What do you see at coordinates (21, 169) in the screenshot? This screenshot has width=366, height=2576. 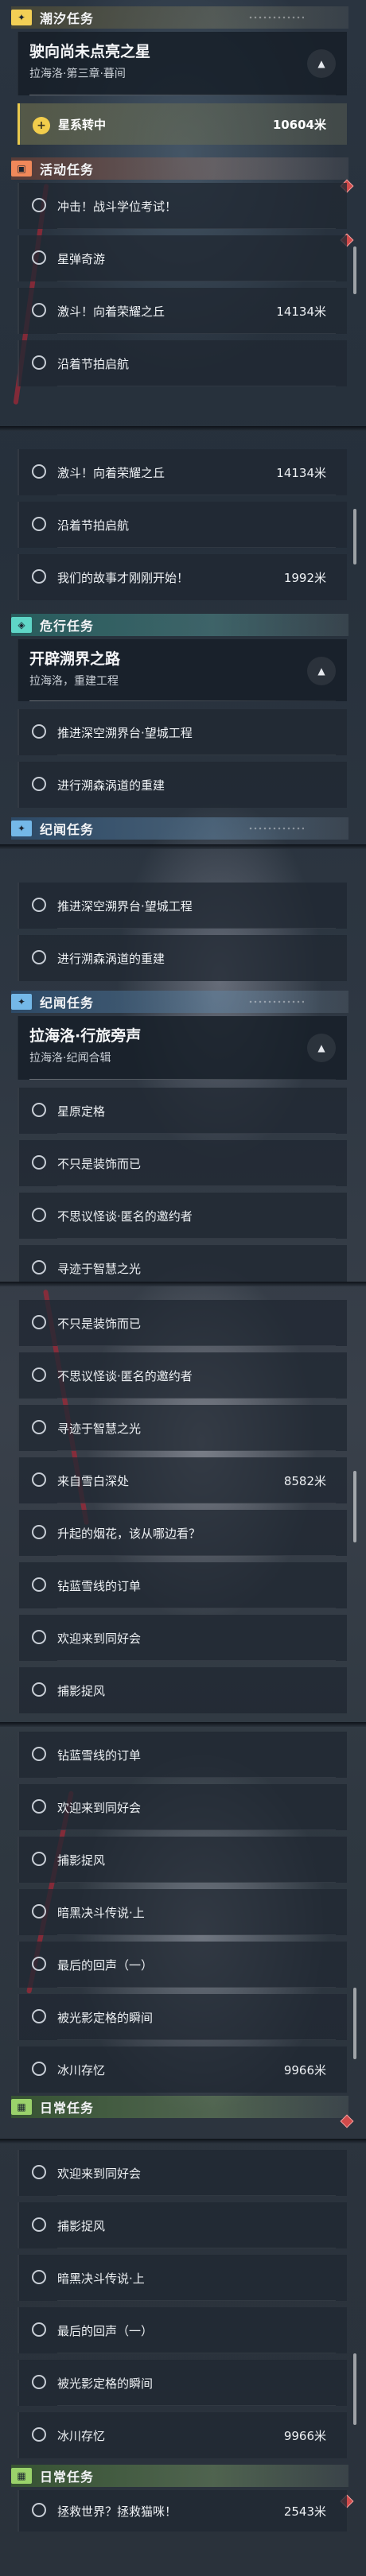 I see `ticket-icon: ▣` at bounding box center [21, 169].